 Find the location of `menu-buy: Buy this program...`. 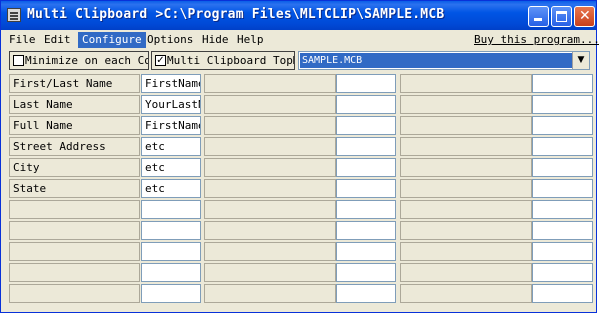

menu-buy: Buy this program... is located at coordinates (534, 40).